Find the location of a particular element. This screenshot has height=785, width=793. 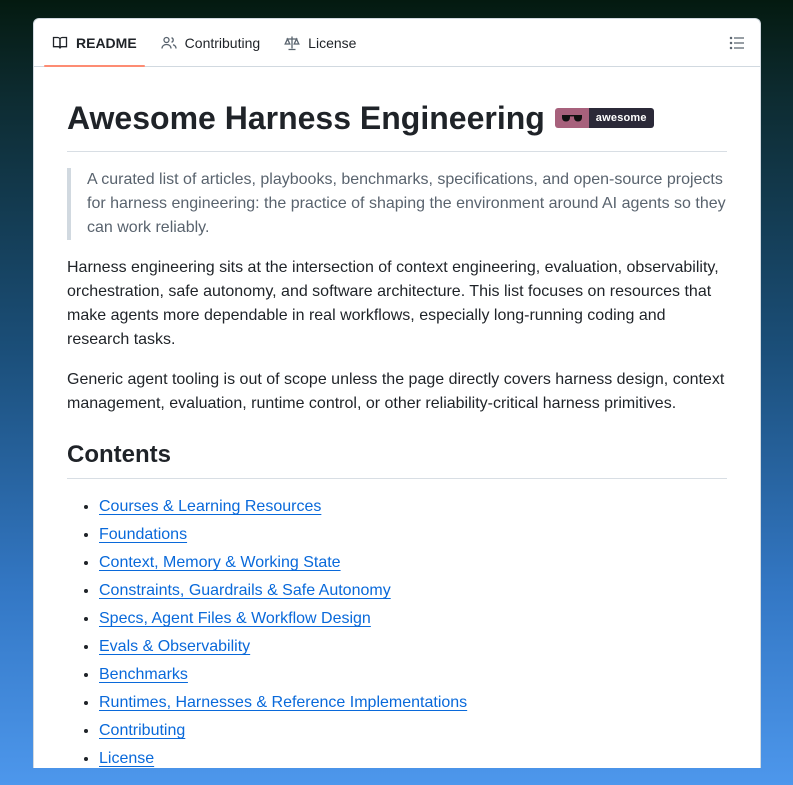

awesome-badge: awesome is located at coordinates (604, 118).